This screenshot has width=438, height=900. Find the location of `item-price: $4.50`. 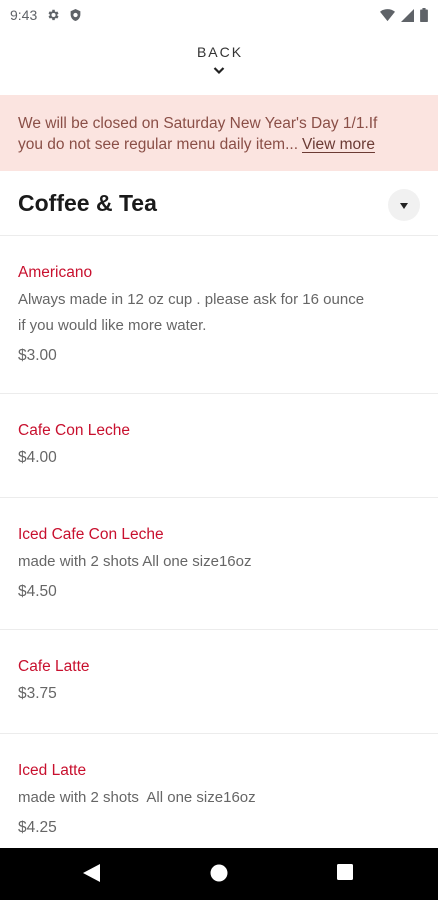

item-price: $4.50 is located at coordinates (37, 591).